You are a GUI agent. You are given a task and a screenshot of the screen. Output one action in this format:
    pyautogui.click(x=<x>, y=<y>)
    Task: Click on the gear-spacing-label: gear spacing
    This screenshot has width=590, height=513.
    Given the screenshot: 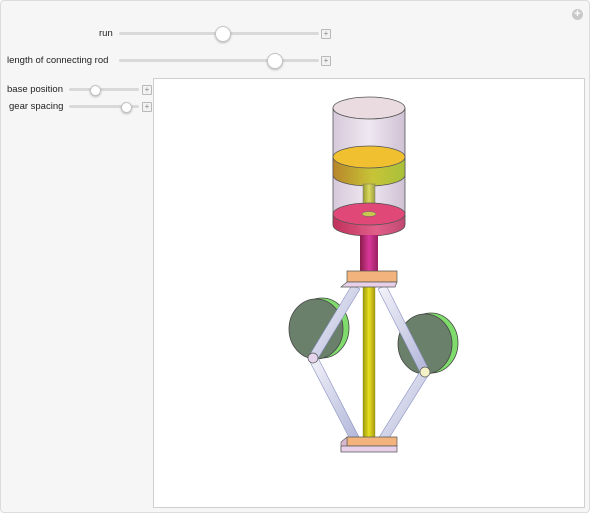 What is the action you would take?
    pyautogui.click(x=36, y=106)
    